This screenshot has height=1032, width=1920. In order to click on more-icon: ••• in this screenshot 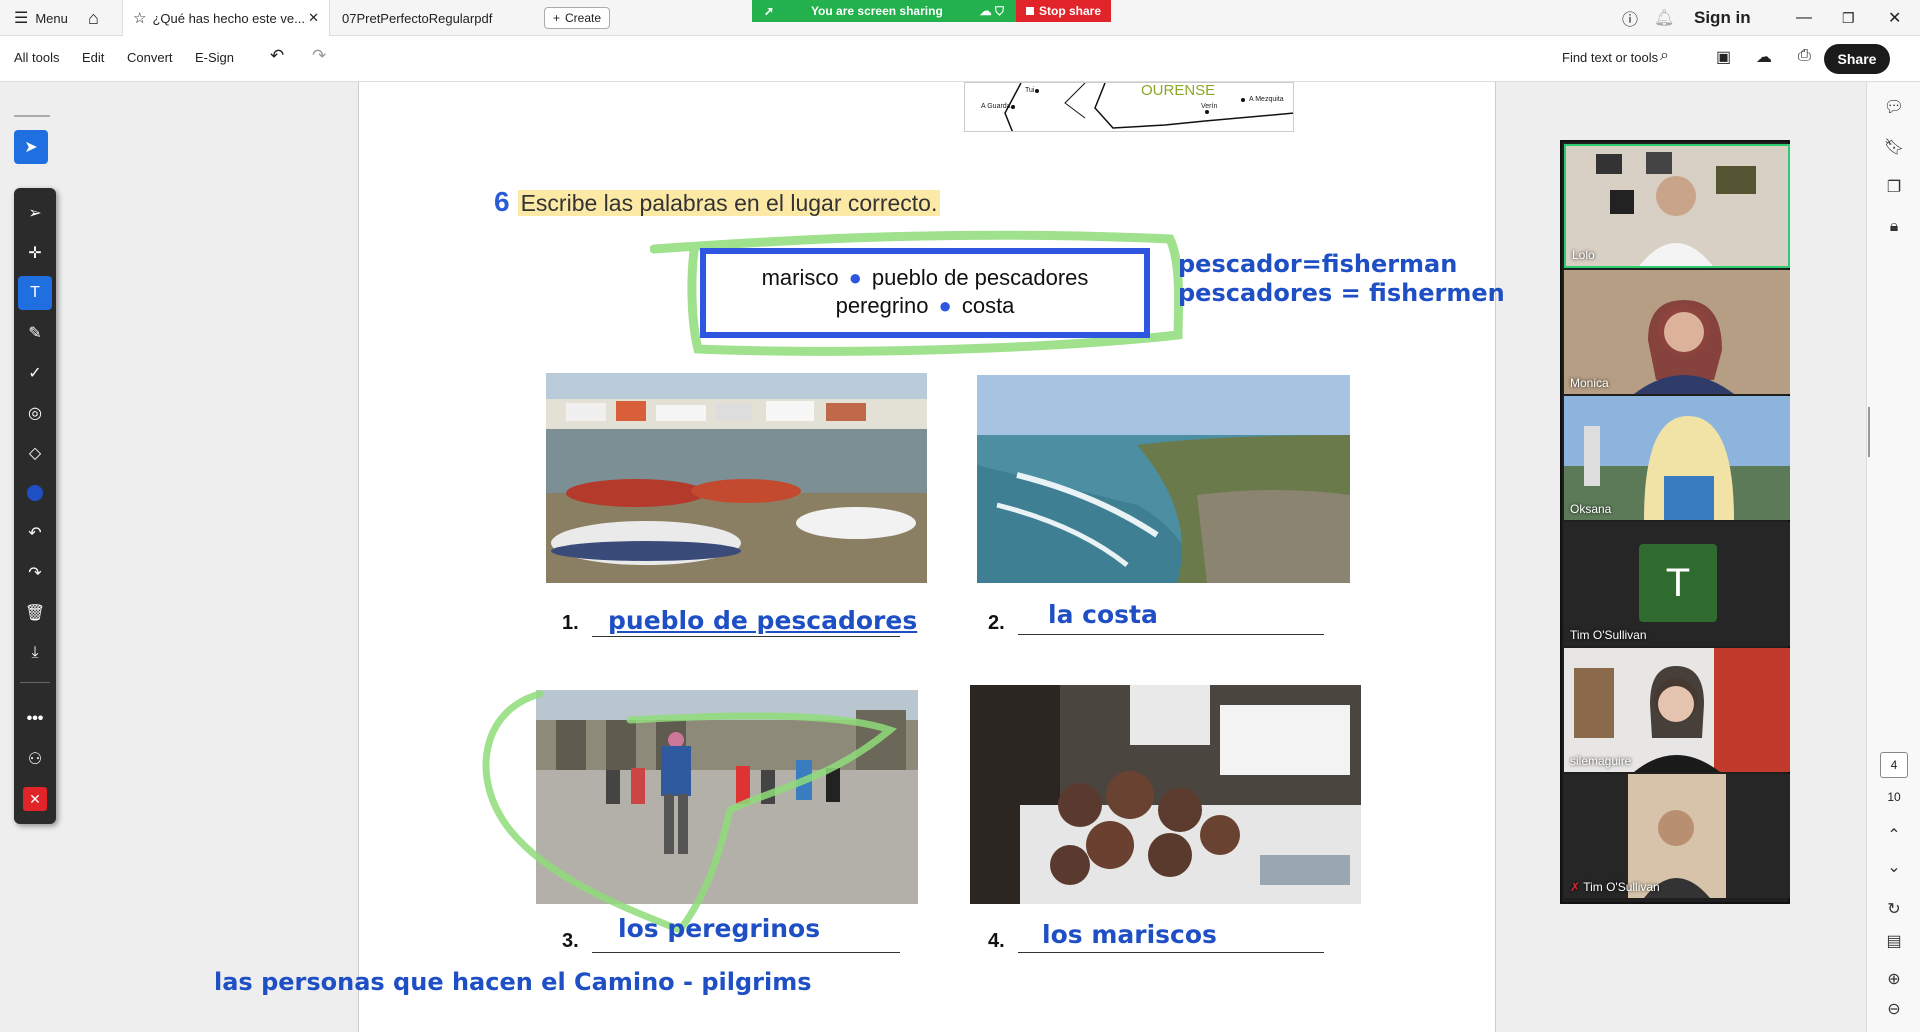, I will do `click(35, 719)`.